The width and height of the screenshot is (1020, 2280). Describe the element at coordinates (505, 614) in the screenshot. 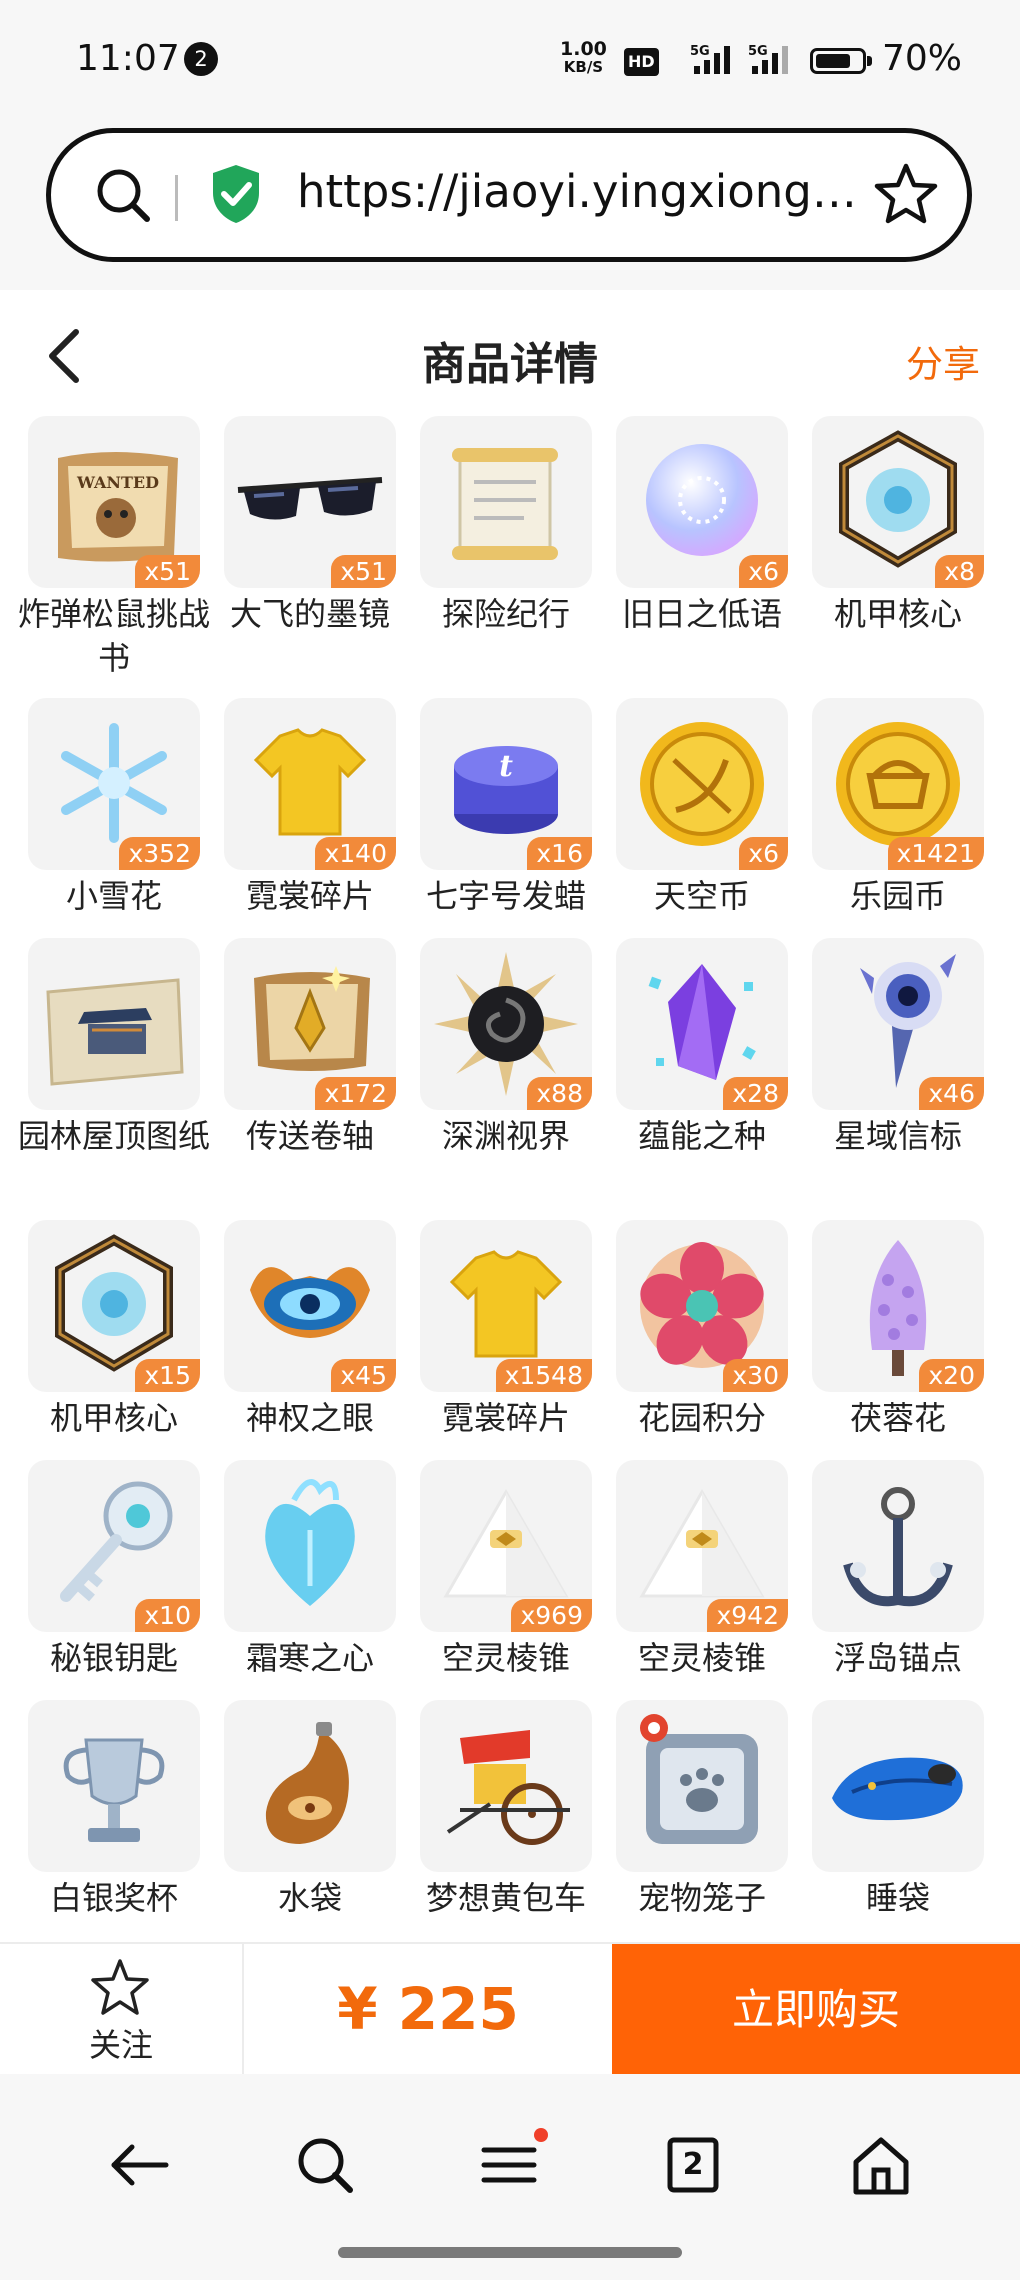

I see `item-name: 探险纪行` at that location.